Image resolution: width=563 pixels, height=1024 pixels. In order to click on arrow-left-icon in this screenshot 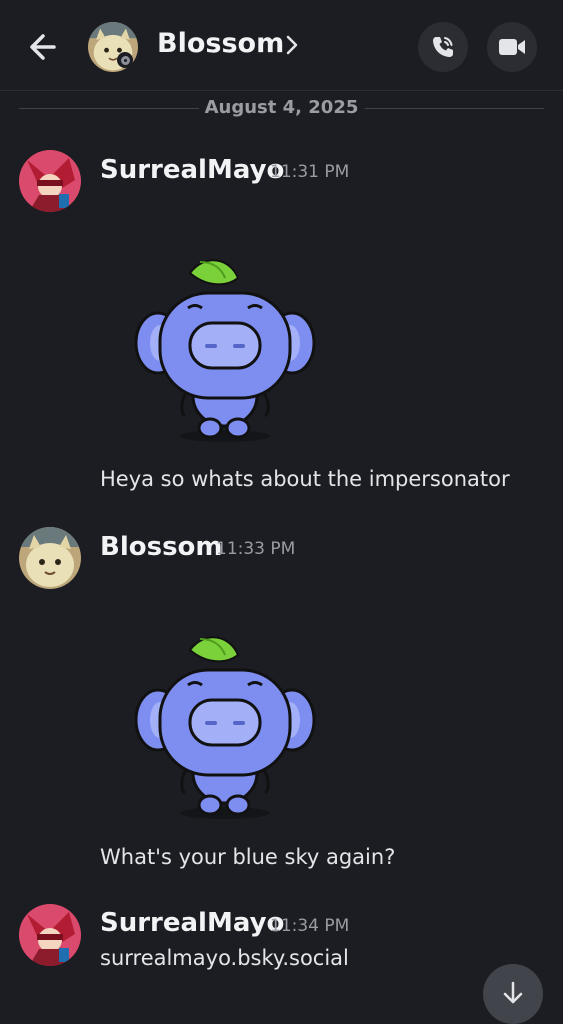, I will do `click(43, 47)`.